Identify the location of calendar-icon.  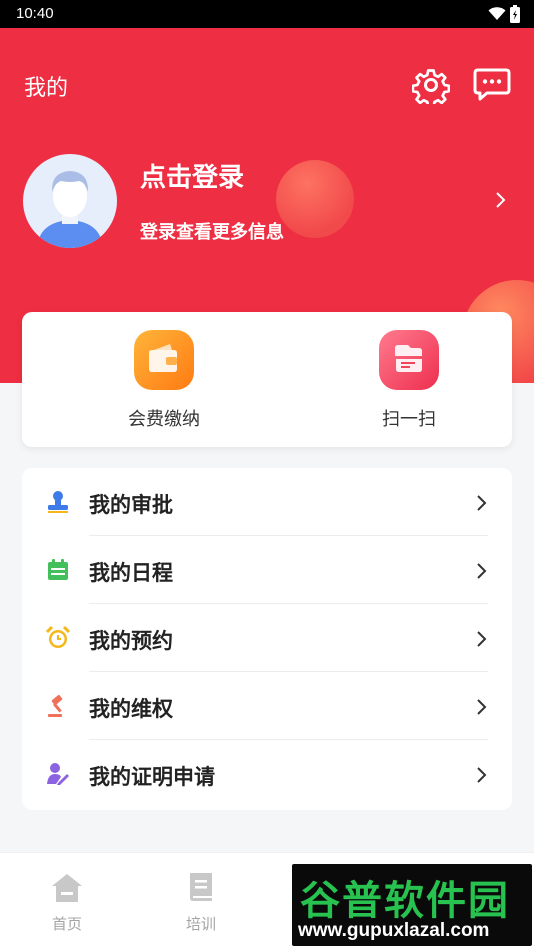
(58, 569).